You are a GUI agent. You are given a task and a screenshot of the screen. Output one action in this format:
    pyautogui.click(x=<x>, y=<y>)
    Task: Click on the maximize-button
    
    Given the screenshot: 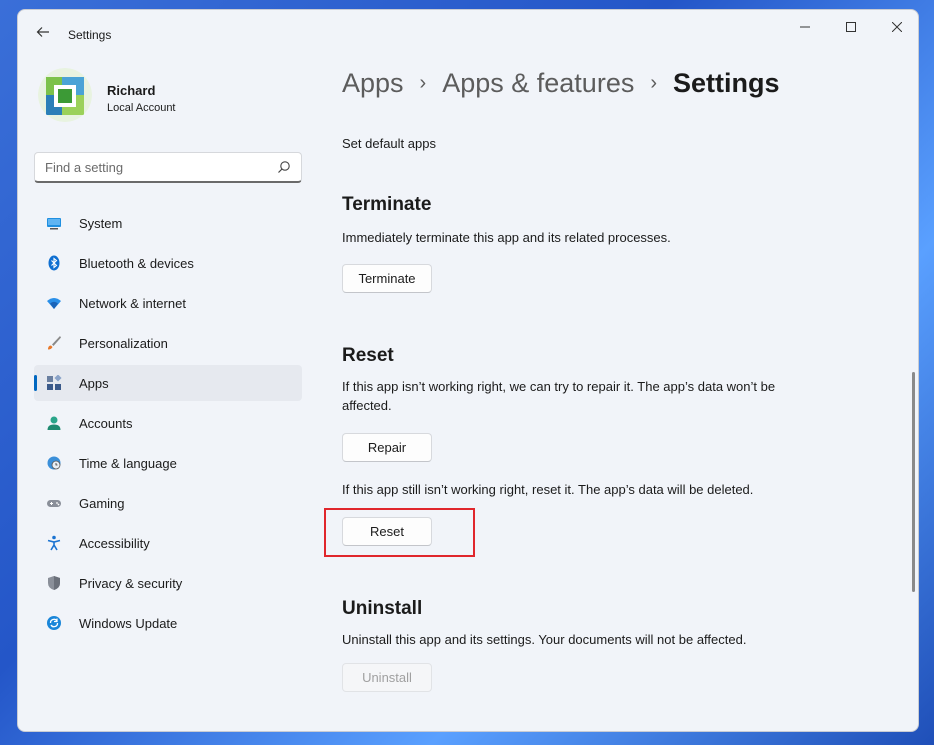 What is the action you would take?
    pyautogui.click(x=851, y=27)
    